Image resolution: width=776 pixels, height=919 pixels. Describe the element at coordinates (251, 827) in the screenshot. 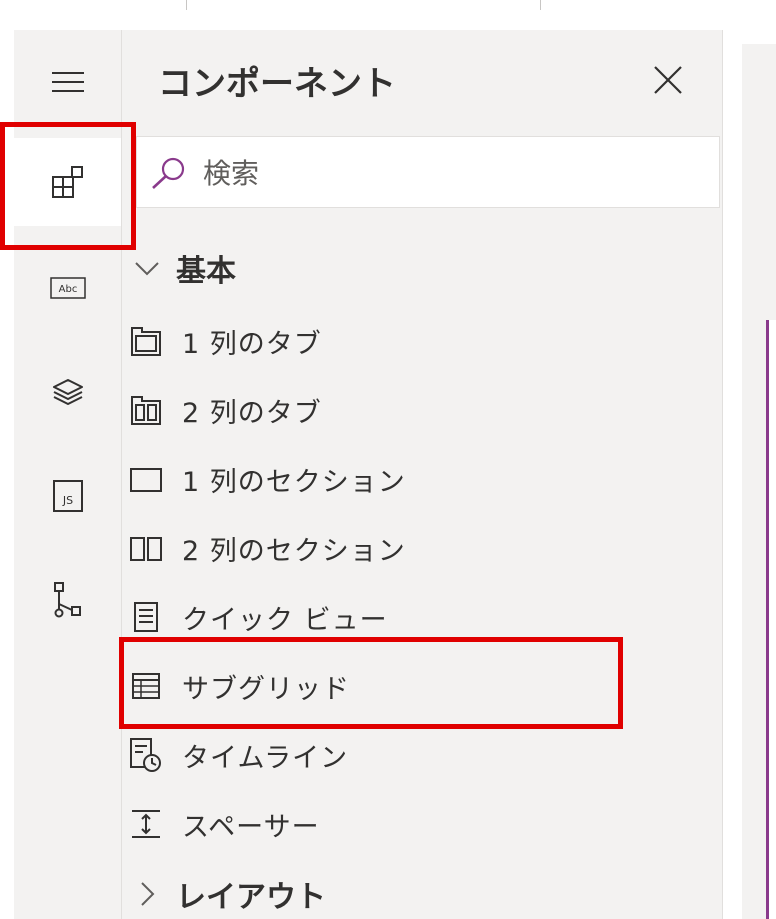

I see `component-label: スペーサー` at that location.